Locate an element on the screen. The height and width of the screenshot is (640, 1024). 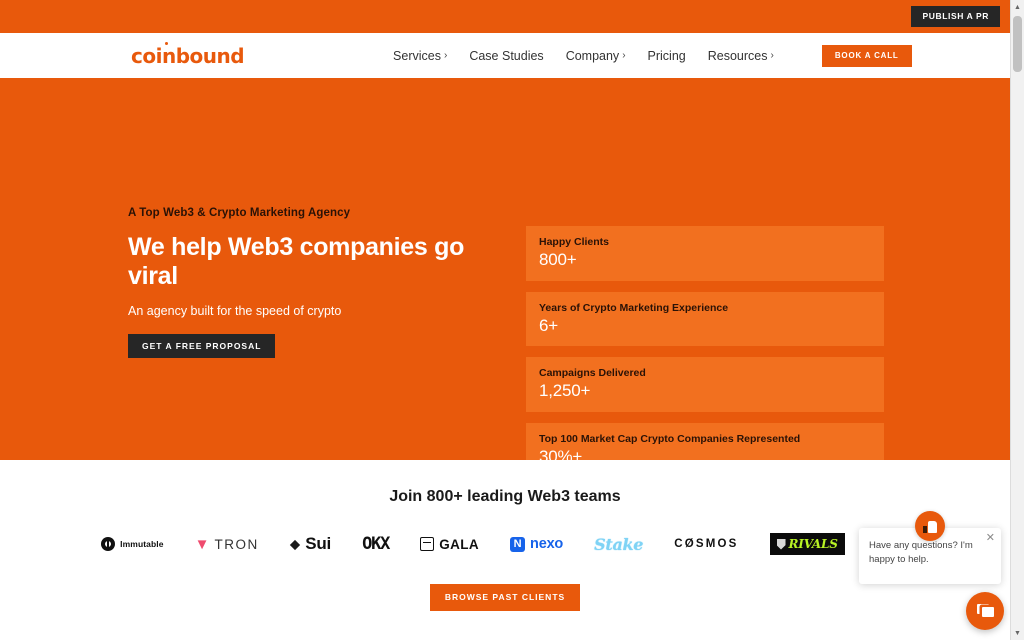
stat-label: Happy Clients is located at coordinates (574, 242).